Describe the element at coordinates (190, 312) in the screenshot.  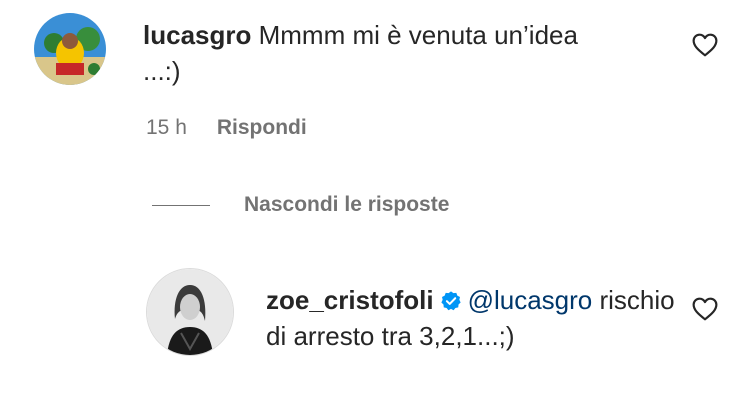
I see `avatar-zoe-cristofoli` at that location.